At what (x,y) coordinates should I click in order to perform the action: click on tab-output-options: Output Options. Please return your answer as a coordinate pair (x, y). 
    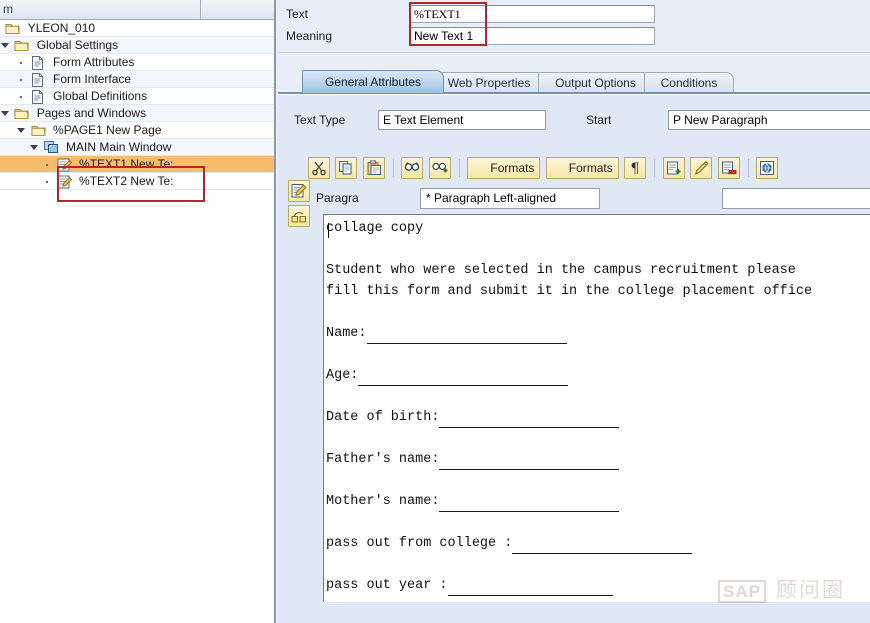
    Looking at the image, I should click on (595, 82).